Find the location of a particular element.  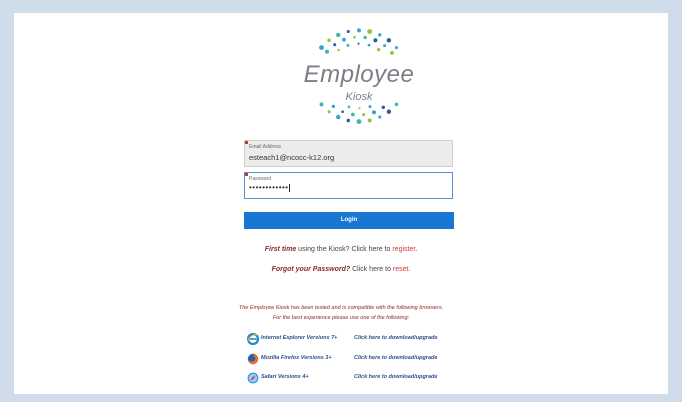

password-label: Password is located at coordinates (260, 179).